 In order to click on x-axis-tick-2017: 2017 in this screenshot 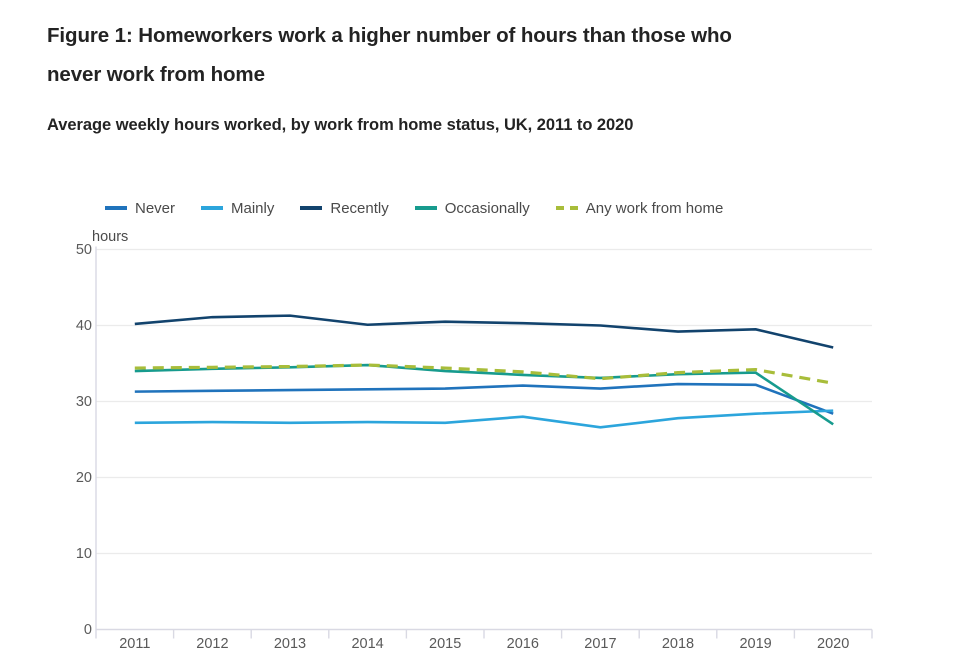, I will do `click(600, 644)`.